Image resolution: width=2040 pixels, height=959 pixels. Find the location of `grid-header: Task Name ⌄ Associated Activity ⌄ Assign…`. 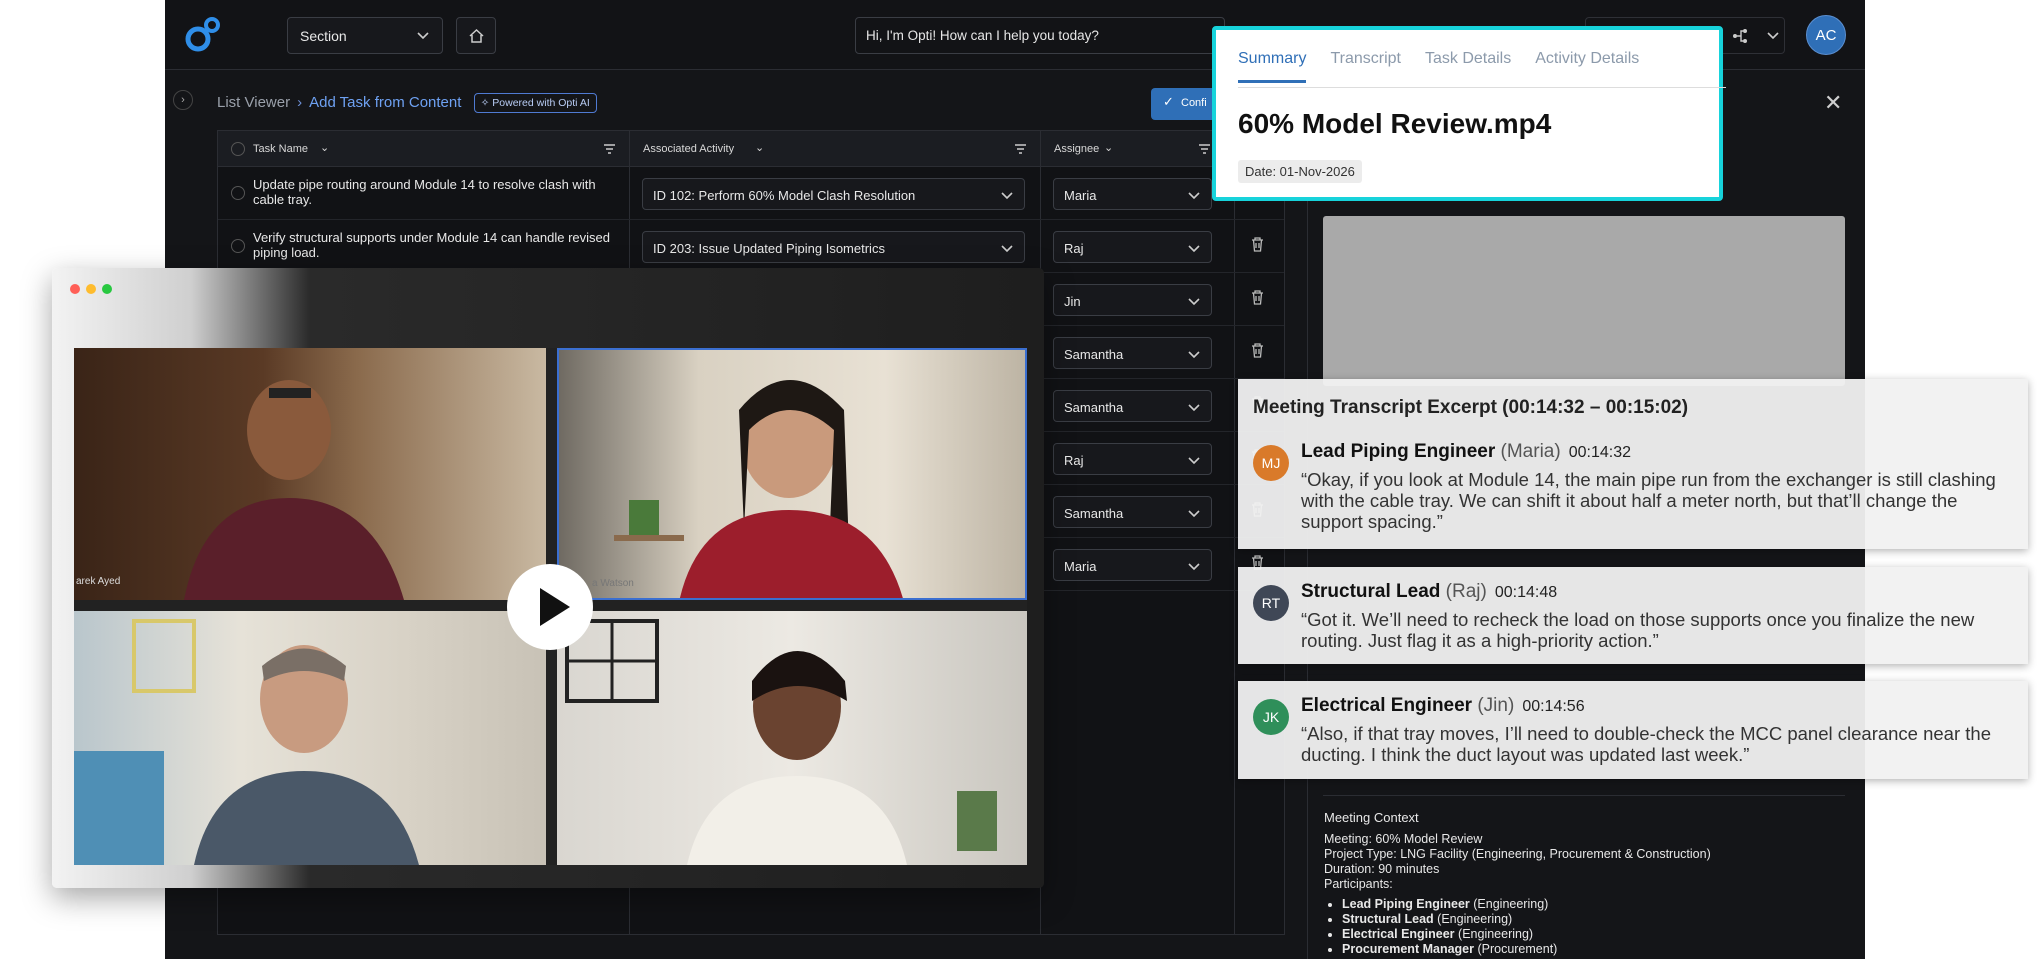

grid-header: Task Name ⌄ Associated Activity ⌄ Assign… is located at coordinates (751, 149).